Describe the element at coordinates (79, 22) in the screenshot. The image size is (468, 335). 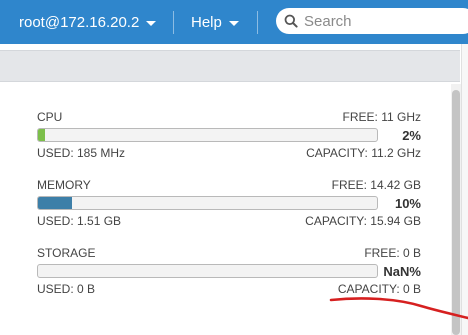
I see `user-menu-label: root@172.16.20.2` at that location.